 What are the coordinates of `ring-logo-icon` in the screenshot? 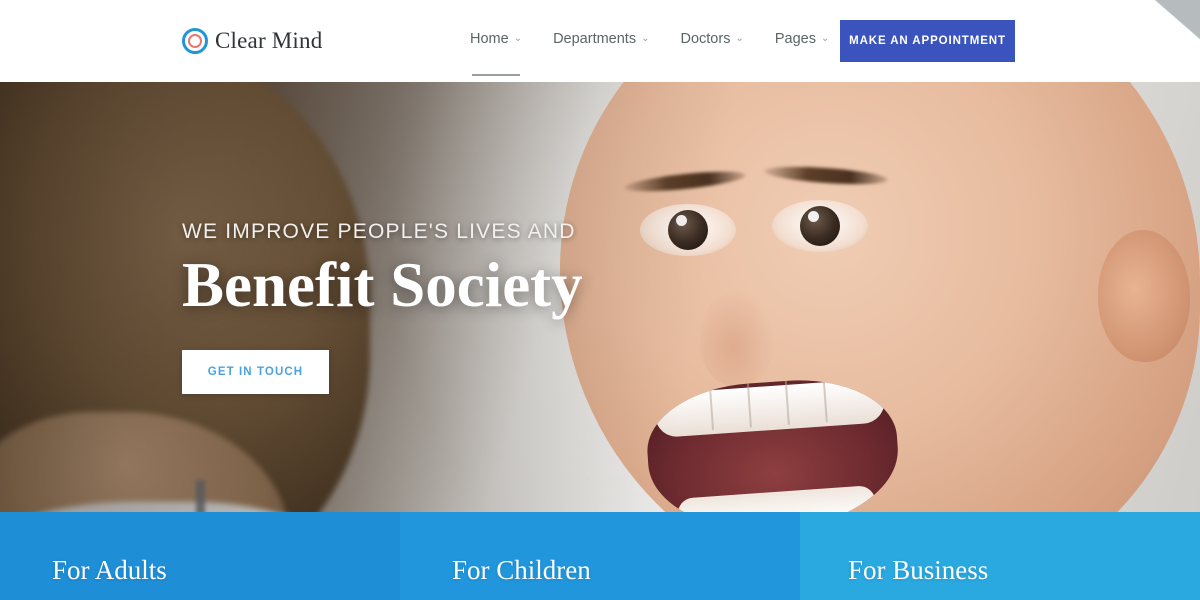 It's located at (195, 41).